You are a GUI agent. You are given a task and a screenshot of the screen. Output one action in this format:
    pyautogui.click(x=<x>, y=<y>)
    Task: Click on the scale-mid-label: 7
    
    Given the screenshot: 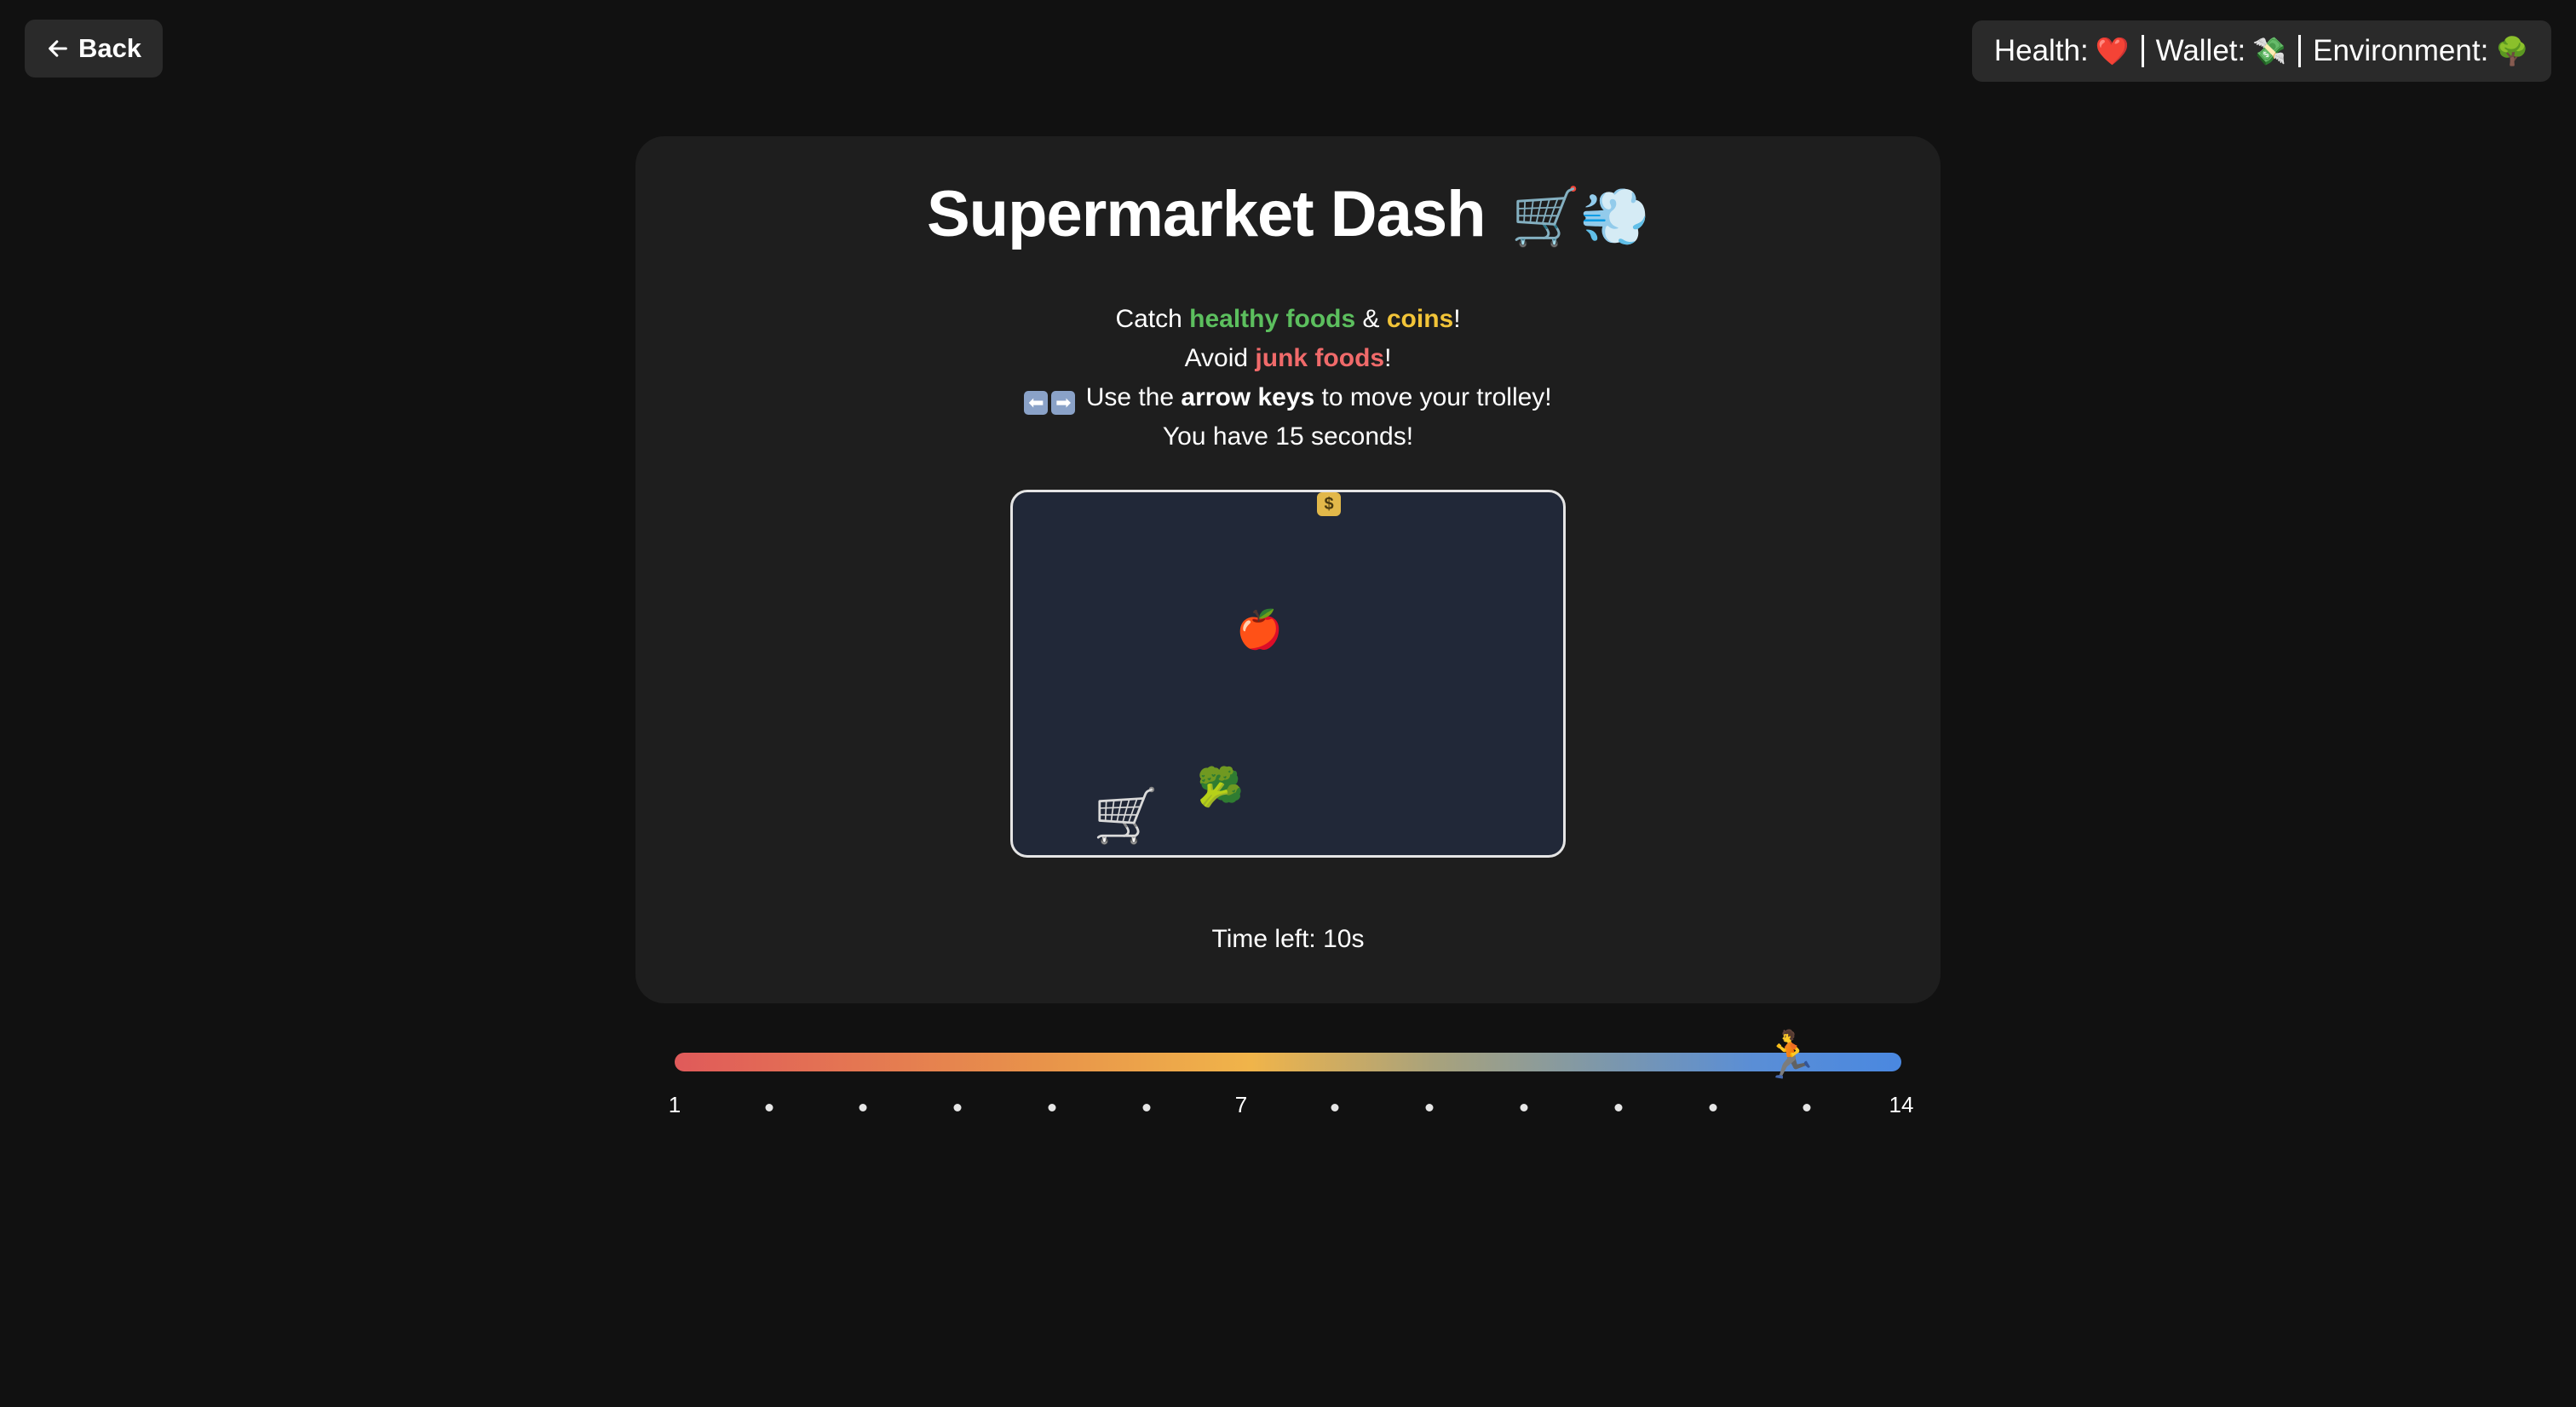 What is the action you would take?
    pyautogui.click(x=1241, y=1104)
    